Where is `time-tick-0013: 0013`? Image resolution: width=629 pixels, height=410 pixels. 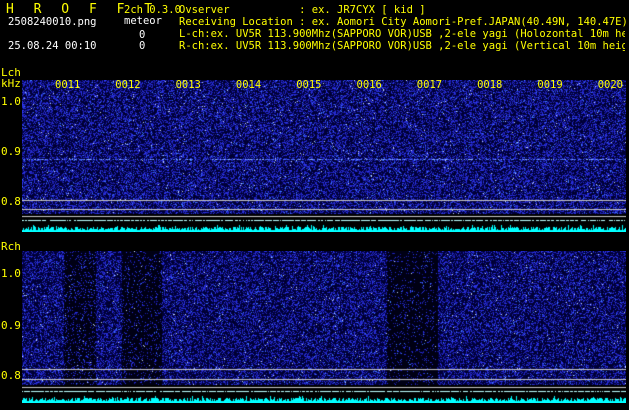 time-tick-0013: 0013 is located at coordinates (188, 85).